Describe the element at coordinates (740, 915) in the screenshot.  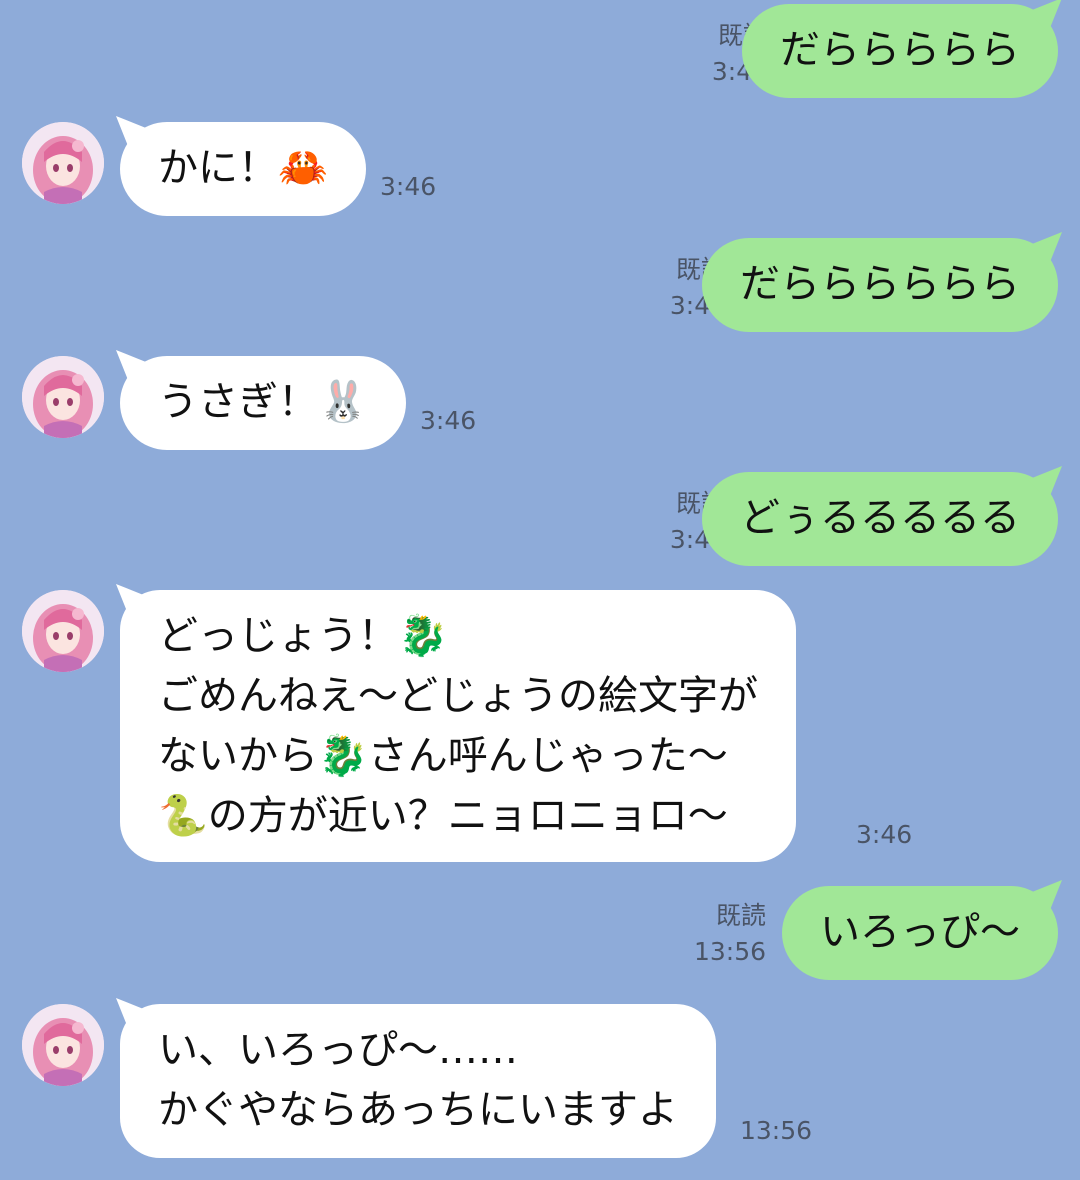
I see `read-receipt: 既読` at that location.